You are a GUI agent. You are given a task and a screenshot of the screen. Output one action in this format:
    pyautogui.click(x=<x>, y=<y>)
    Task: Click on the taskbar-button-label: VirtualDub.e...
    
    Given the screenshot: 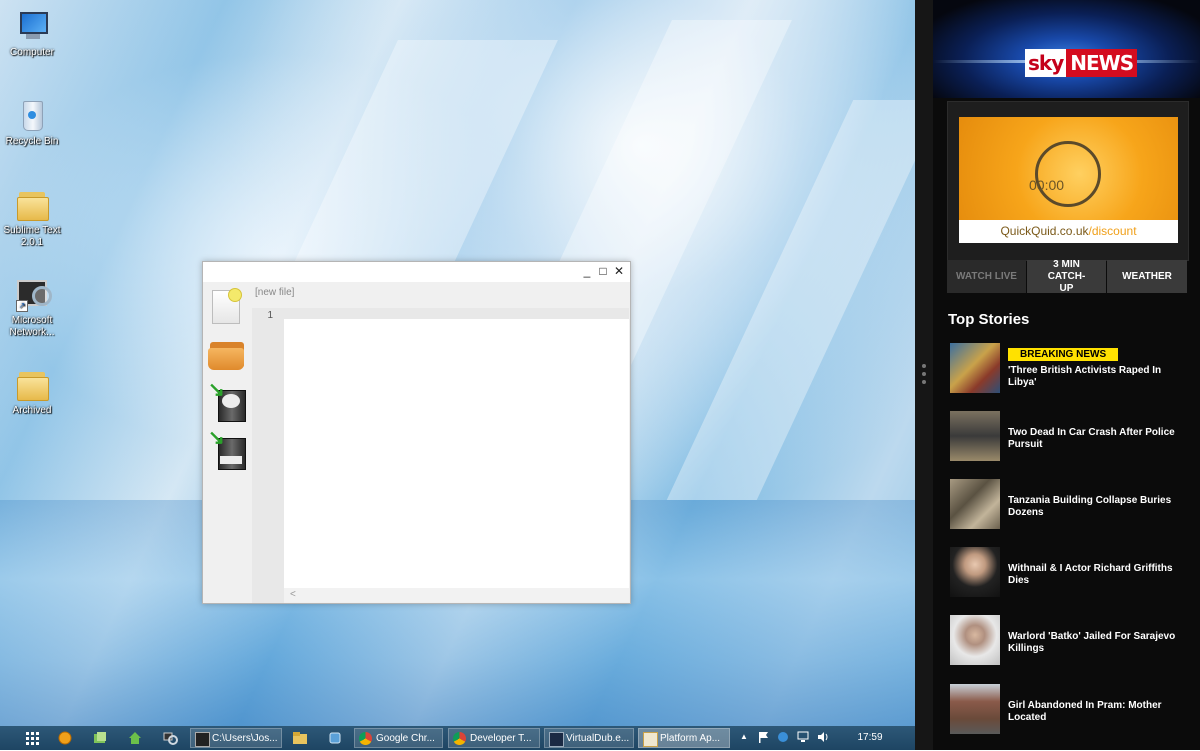 What is the action you would take?
    pyautogui.click(x=598, y=738)
    